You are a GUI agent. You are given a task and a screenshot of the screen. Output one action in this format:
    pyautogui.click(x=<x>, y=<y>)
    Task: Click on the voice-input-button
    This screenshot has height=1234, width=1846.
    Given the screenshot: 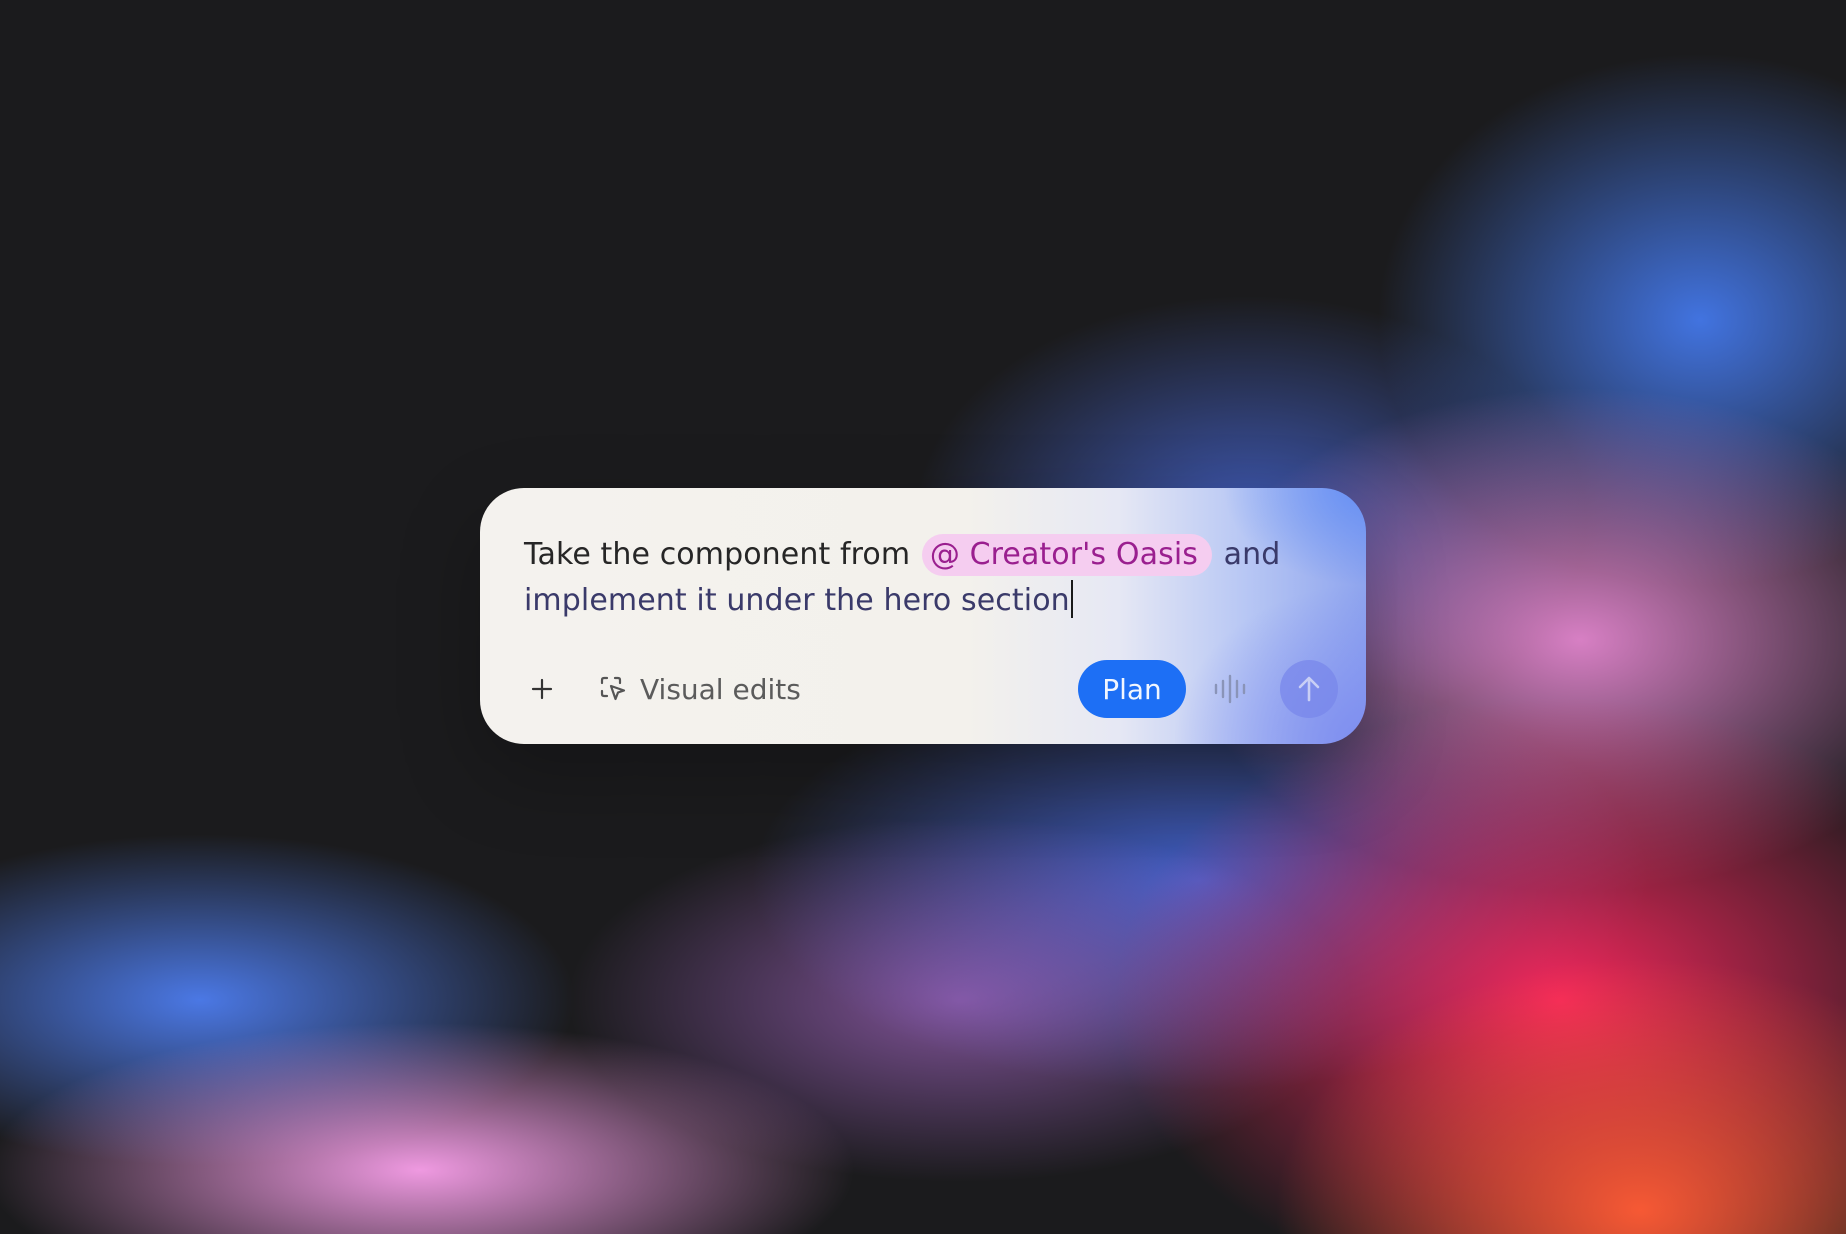 What is the action you would take?
    pyautogui.click(x=1230, y=689)
    